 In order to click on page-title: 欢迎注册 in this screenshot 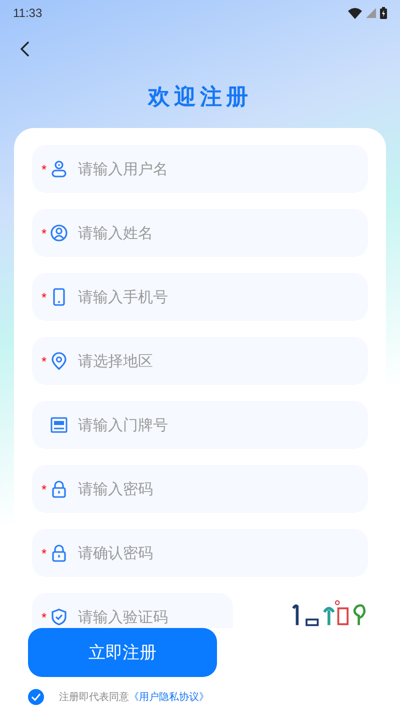, I will do `click(200, 98)`.